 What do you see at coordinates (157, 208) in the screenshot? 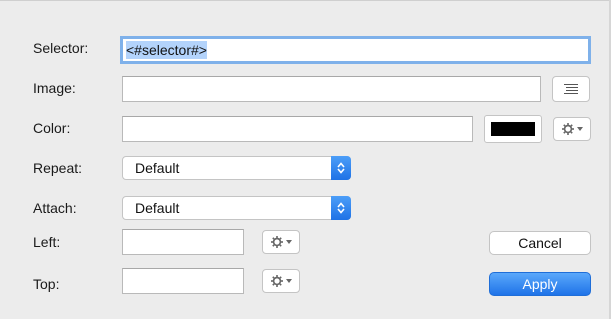
I see `attach-selected-value: Default` at bounding box center [157, 208].